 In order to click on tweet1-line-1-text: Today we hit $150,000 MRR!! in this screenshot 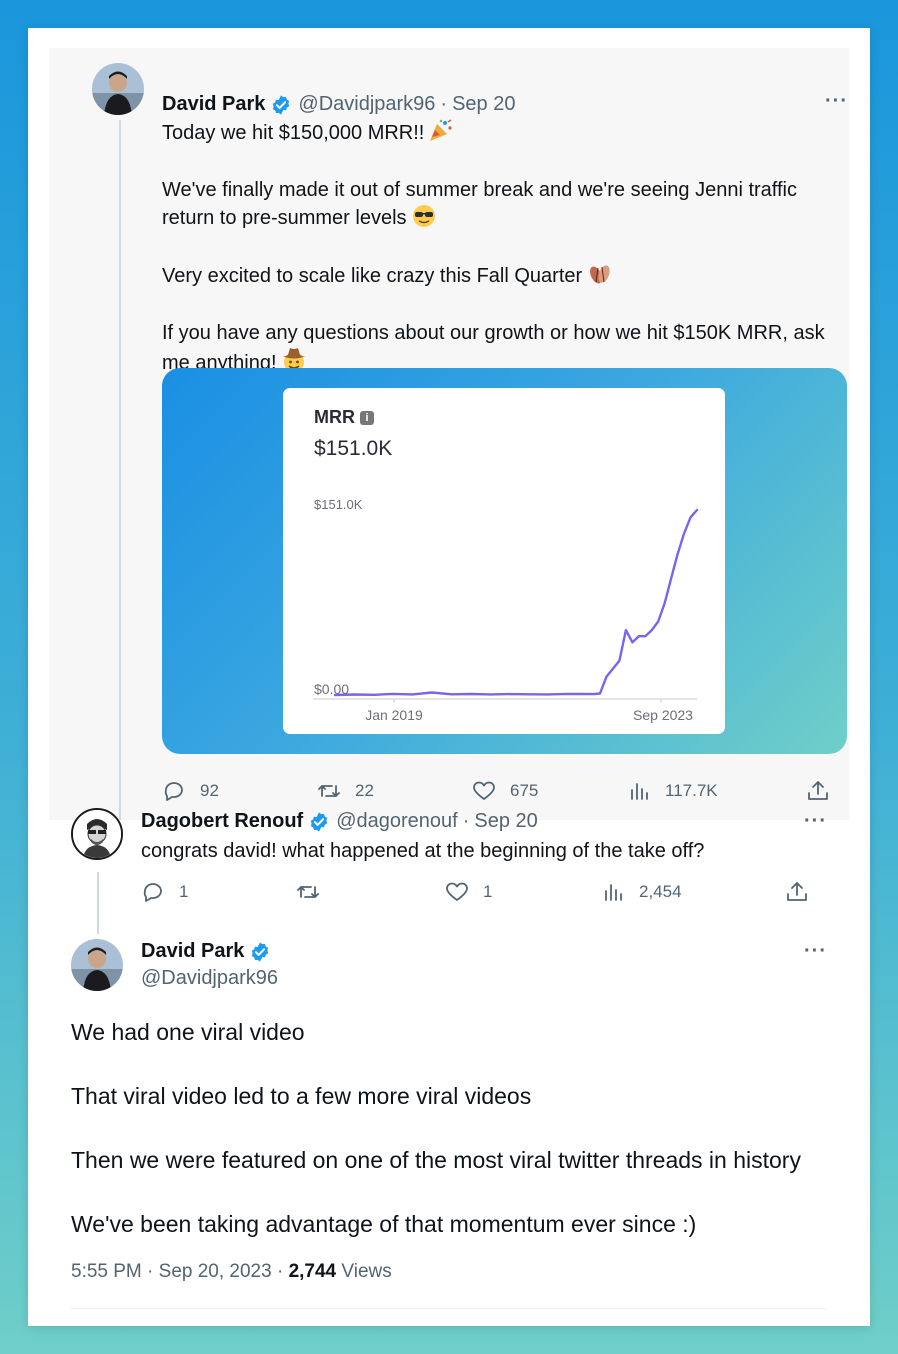, I will do `click(293, 133)`.